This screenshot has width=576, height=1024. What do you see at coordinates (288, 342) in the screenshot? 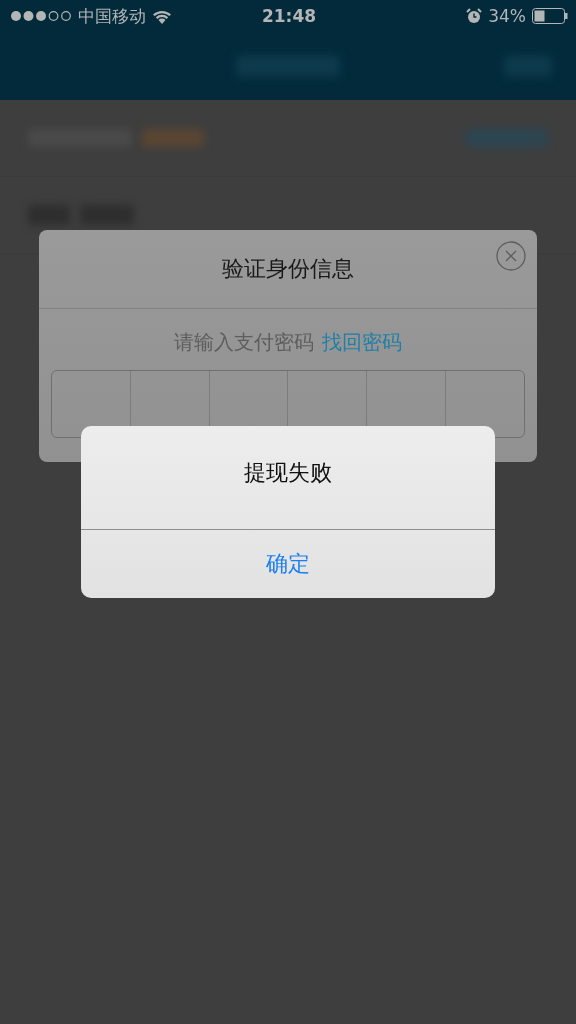
I see `password-prompt: 请输入支付密码 找回密码` at bounding box center [288, 342].